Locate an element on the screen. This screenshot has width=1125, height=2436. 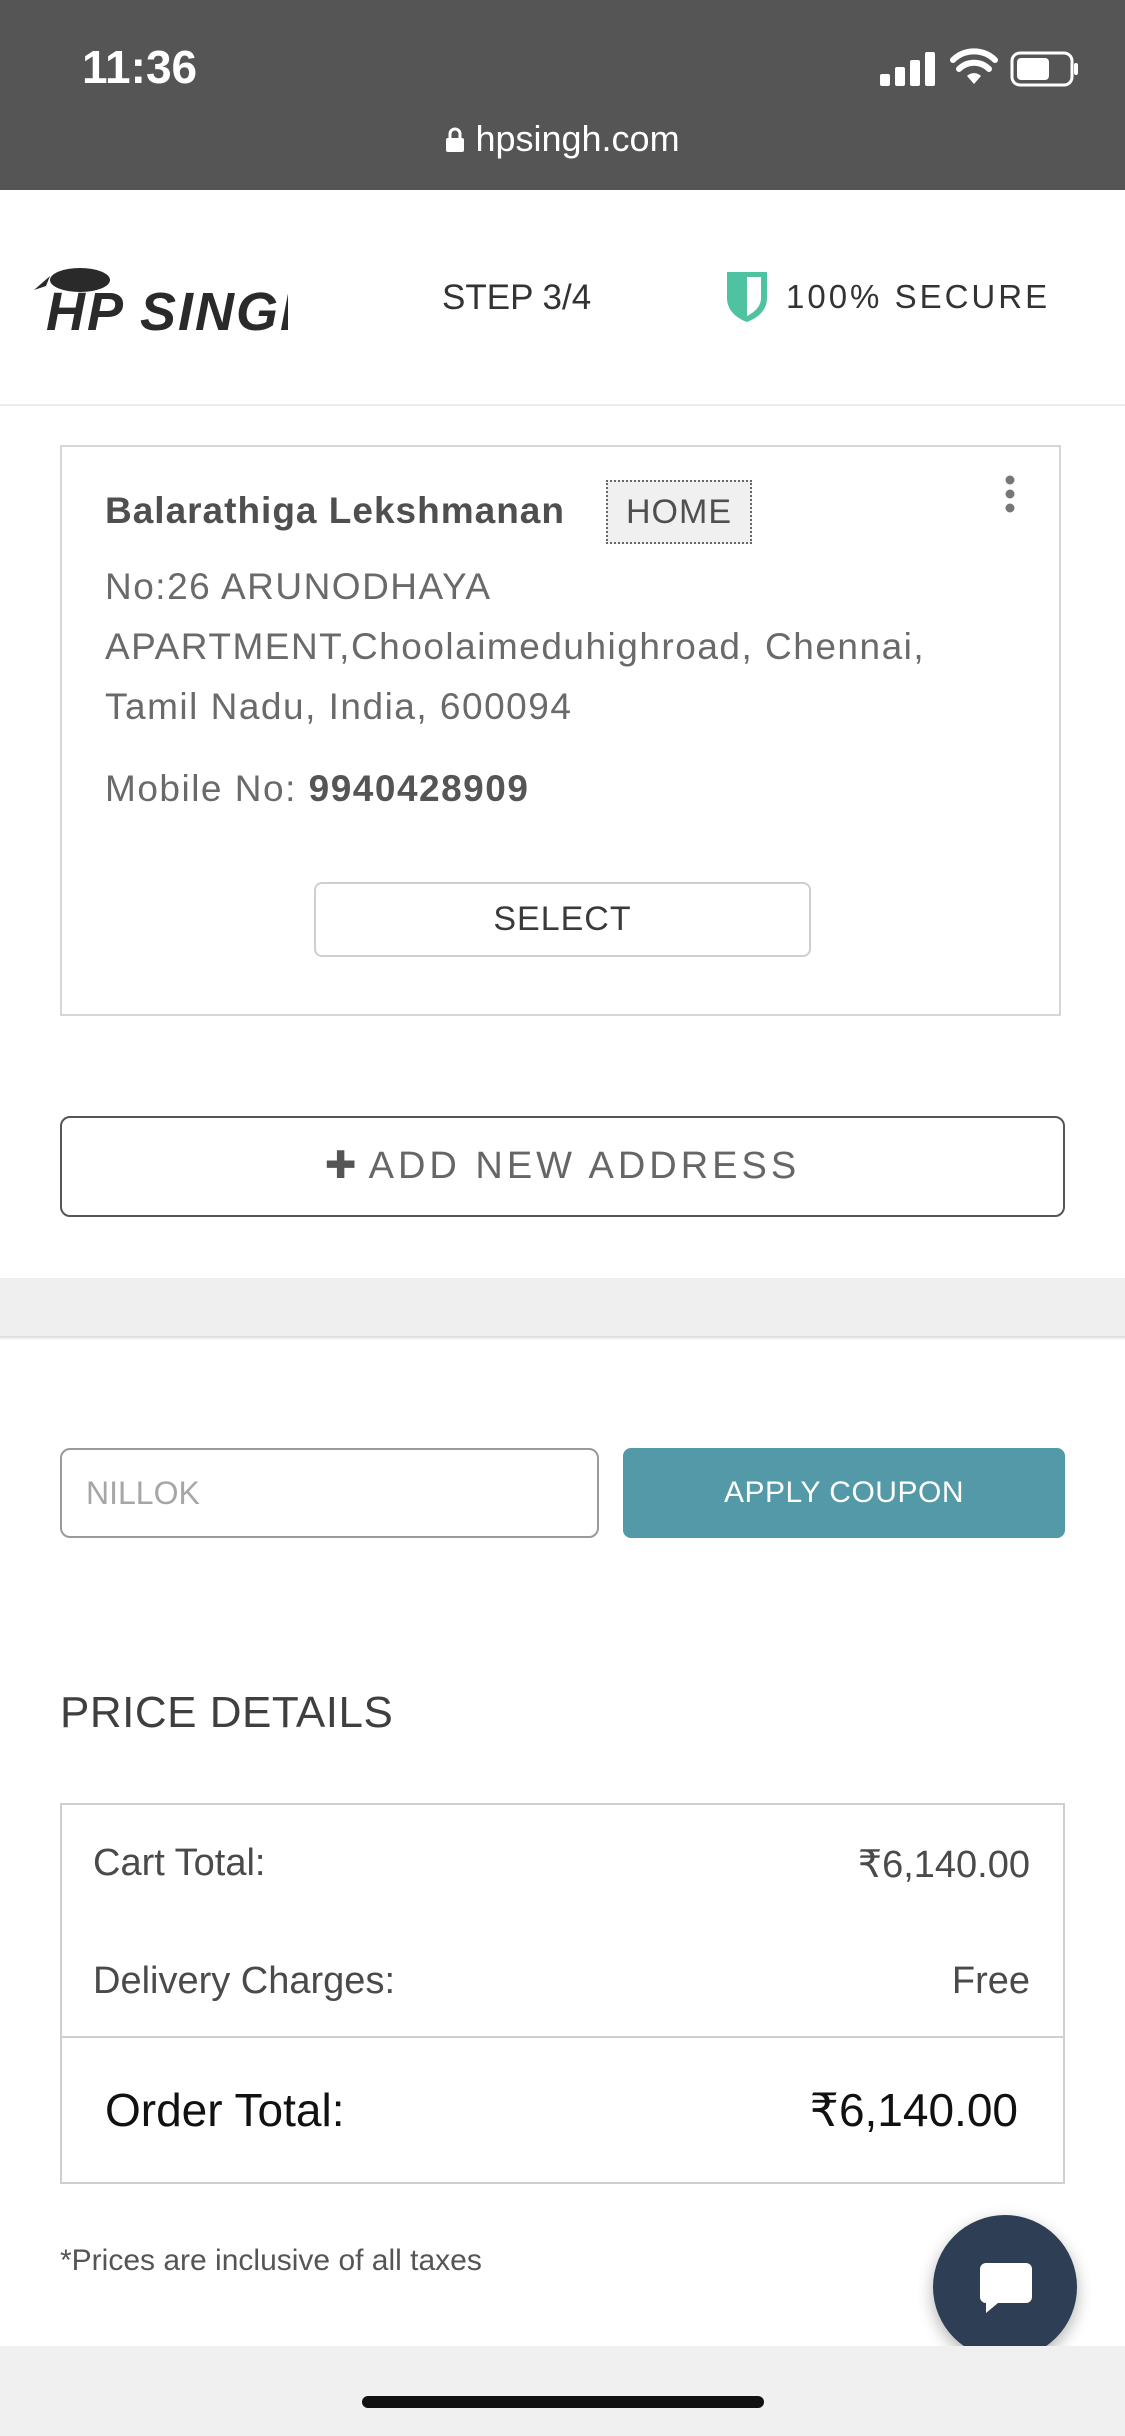
mobile-number: Mobile No: 9940428909 is located at coordinates (317, 789).